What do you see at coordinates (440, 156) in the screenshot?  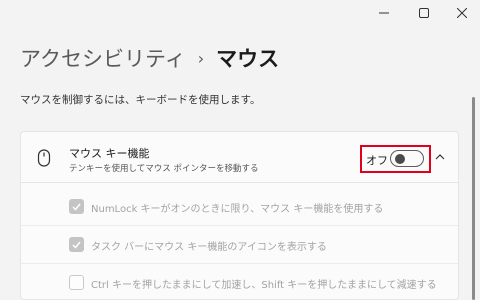 I see `chevron-up-icon` at bounding box center [440, 156].